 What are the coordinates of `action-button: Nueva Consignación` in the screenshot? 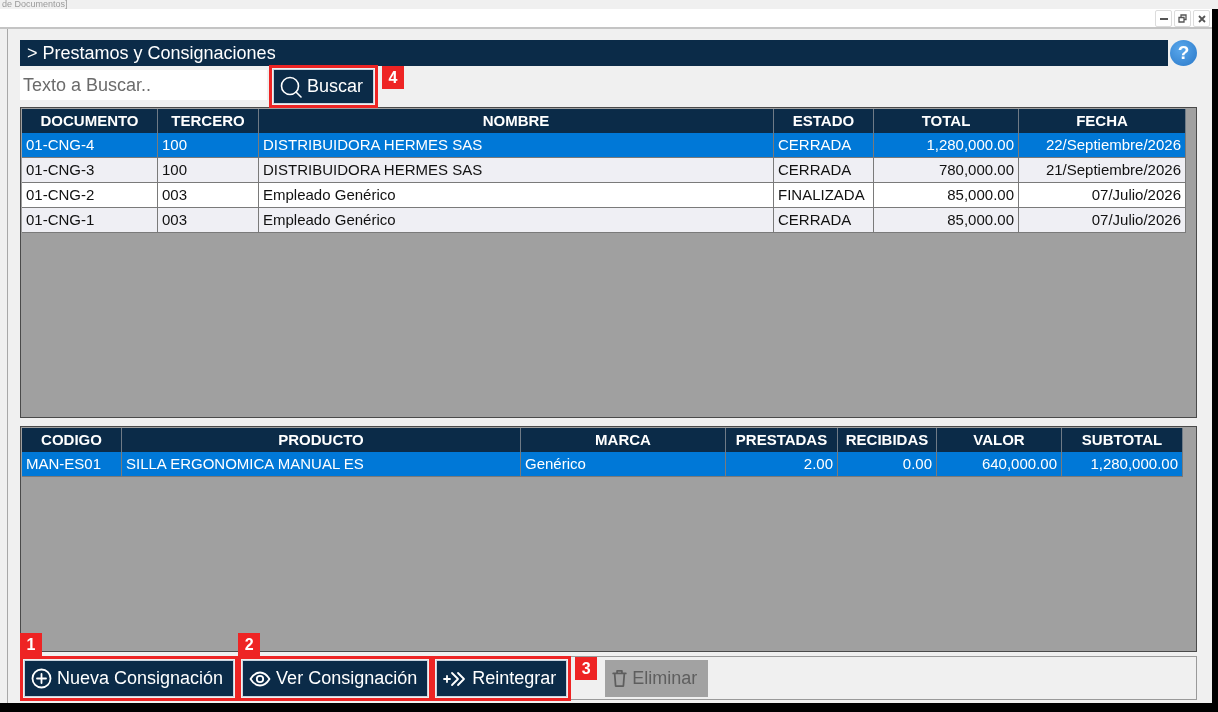 It's located at (129, 678).